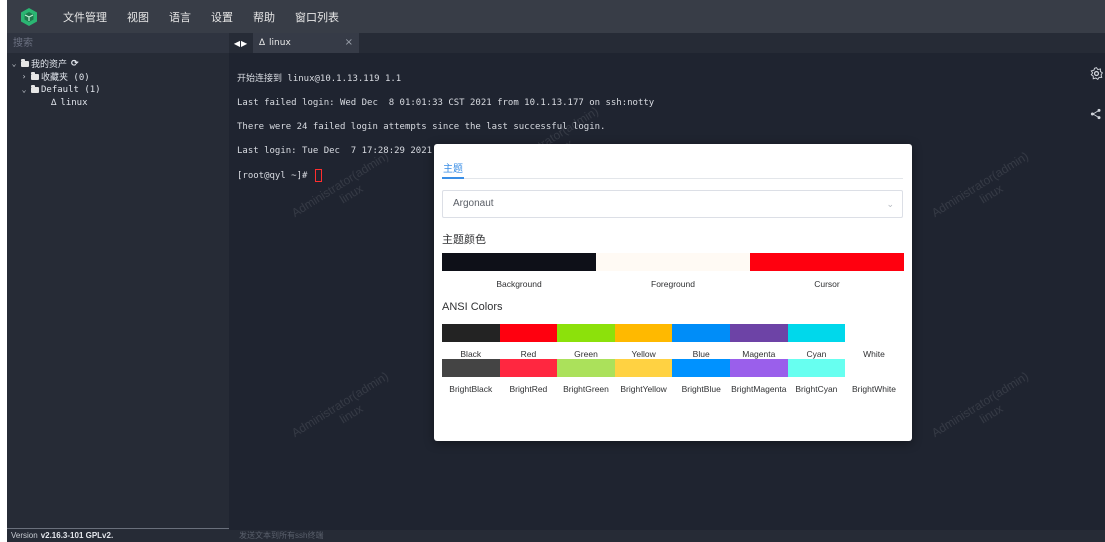  Describe the element at coordinates (35, 75) in the screenshot. I see `folder-icon` at that location.